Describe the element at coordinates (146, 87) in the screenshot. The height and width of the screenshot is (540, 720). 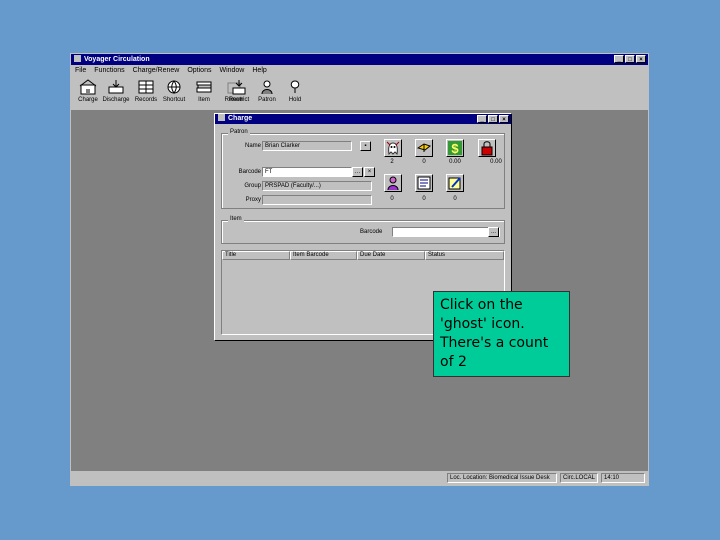
I see `records-icon` at that location.